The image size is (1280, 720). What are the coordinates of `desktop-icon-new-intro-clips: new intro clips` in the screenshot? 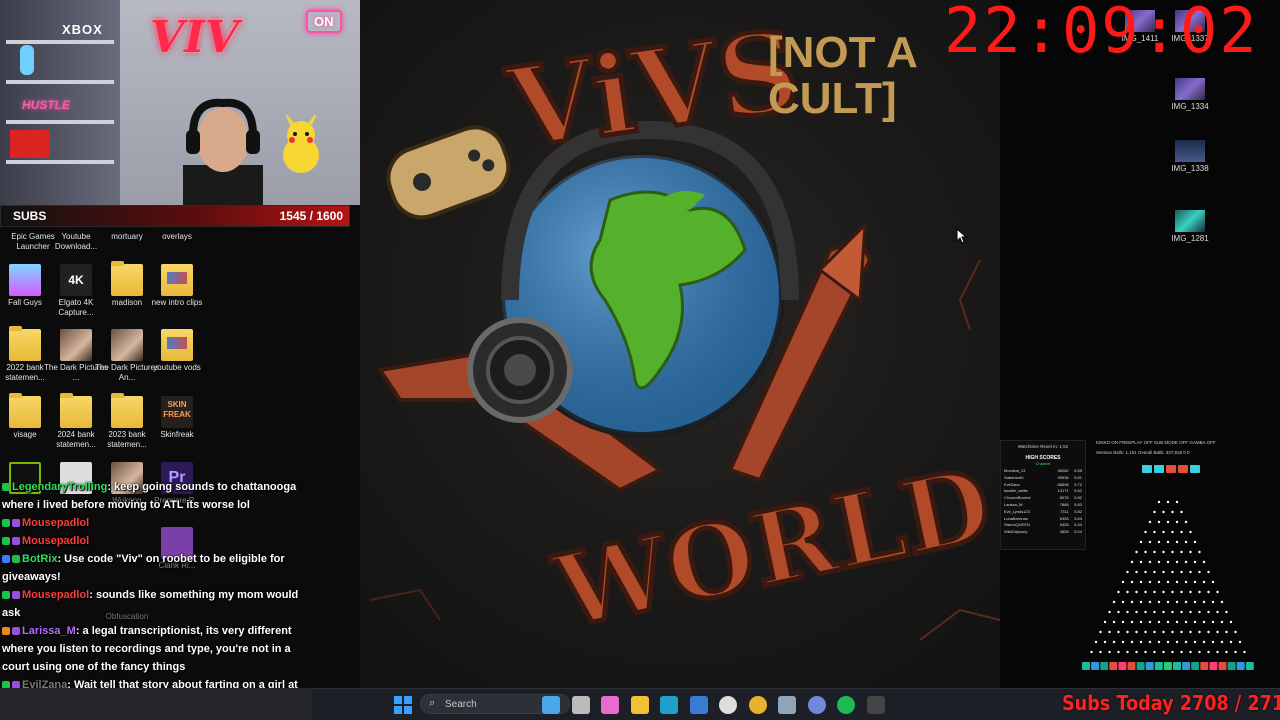 It's located at (177, 286).